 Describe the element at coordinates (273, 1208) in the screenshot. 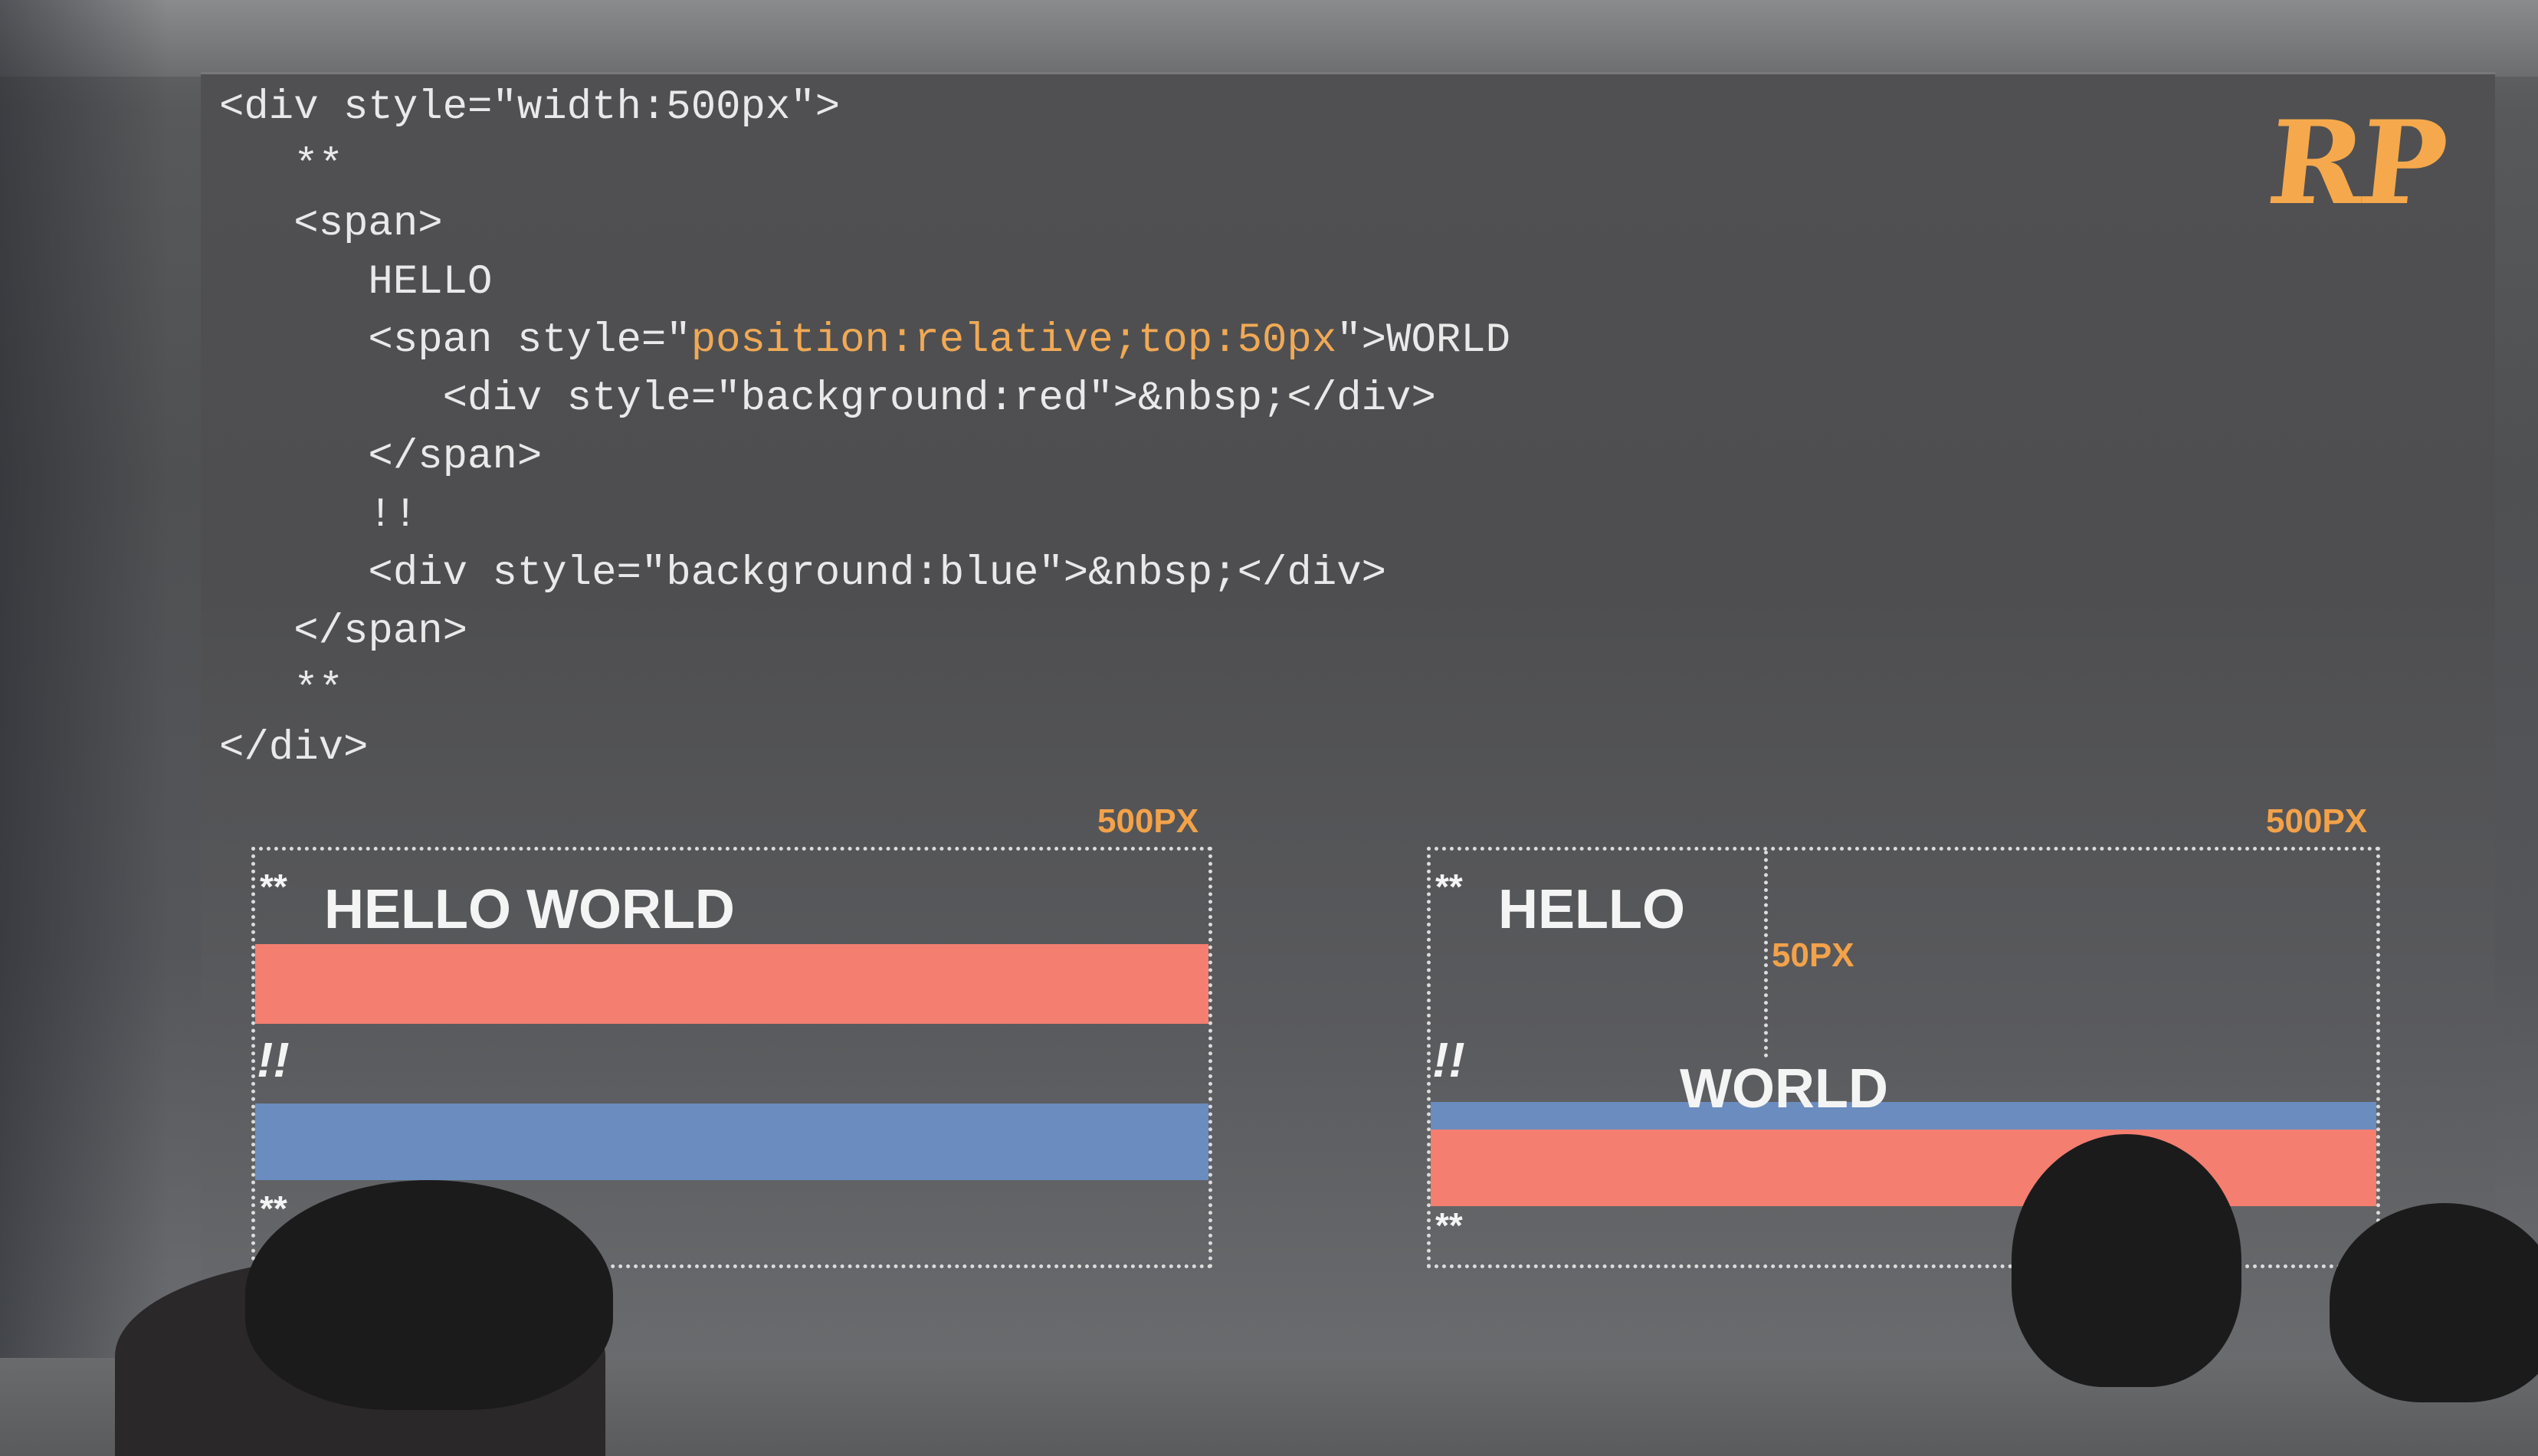

I see `left-stars-bottom: **` at that location.